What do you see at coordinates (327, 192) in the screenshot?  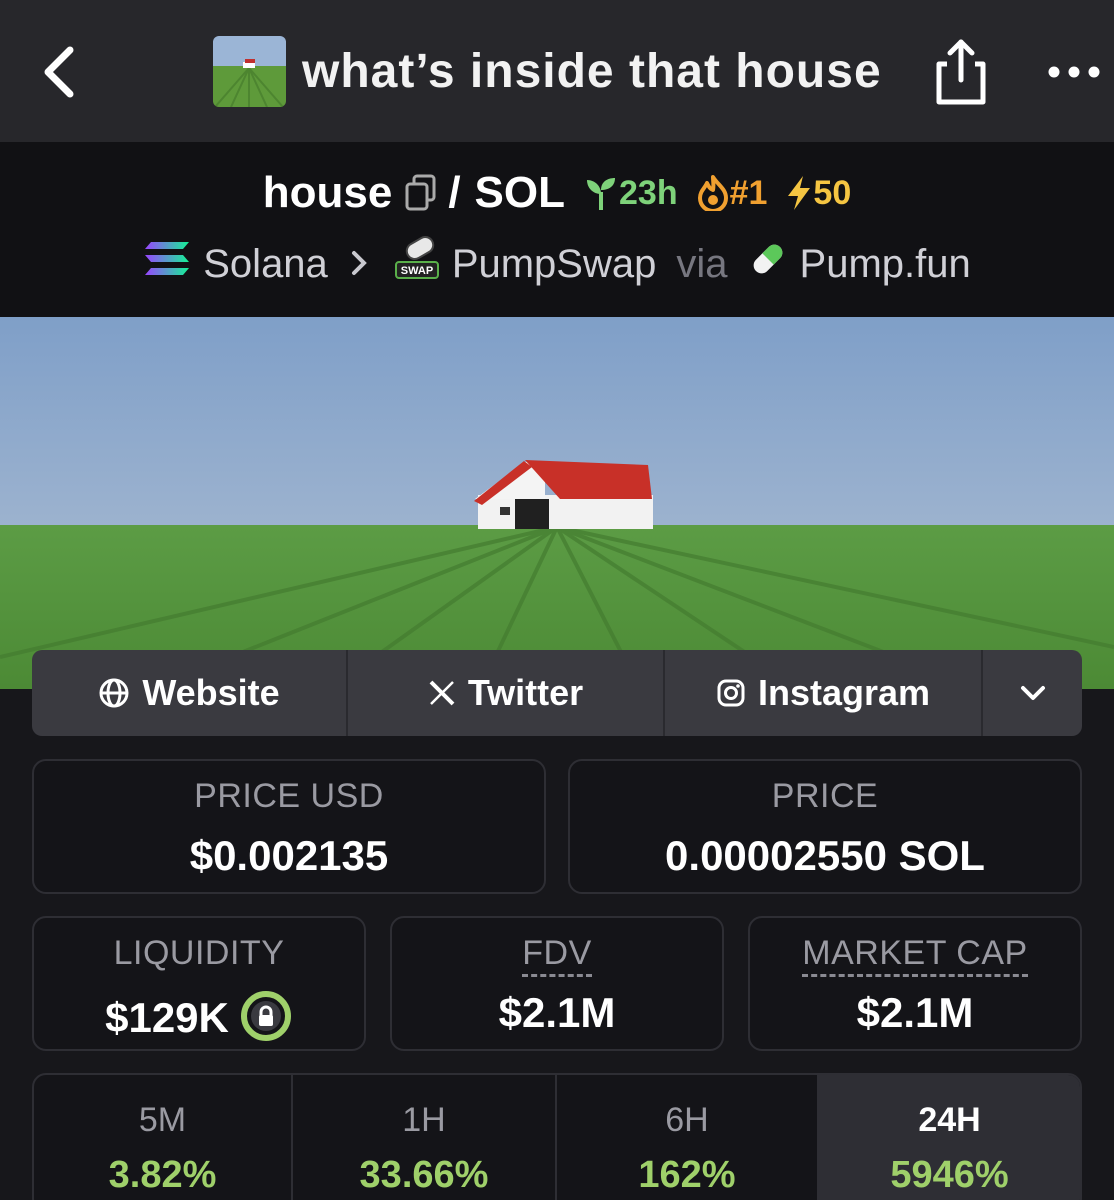 I see `base-symbol: house` at bounding box center [327, 192].